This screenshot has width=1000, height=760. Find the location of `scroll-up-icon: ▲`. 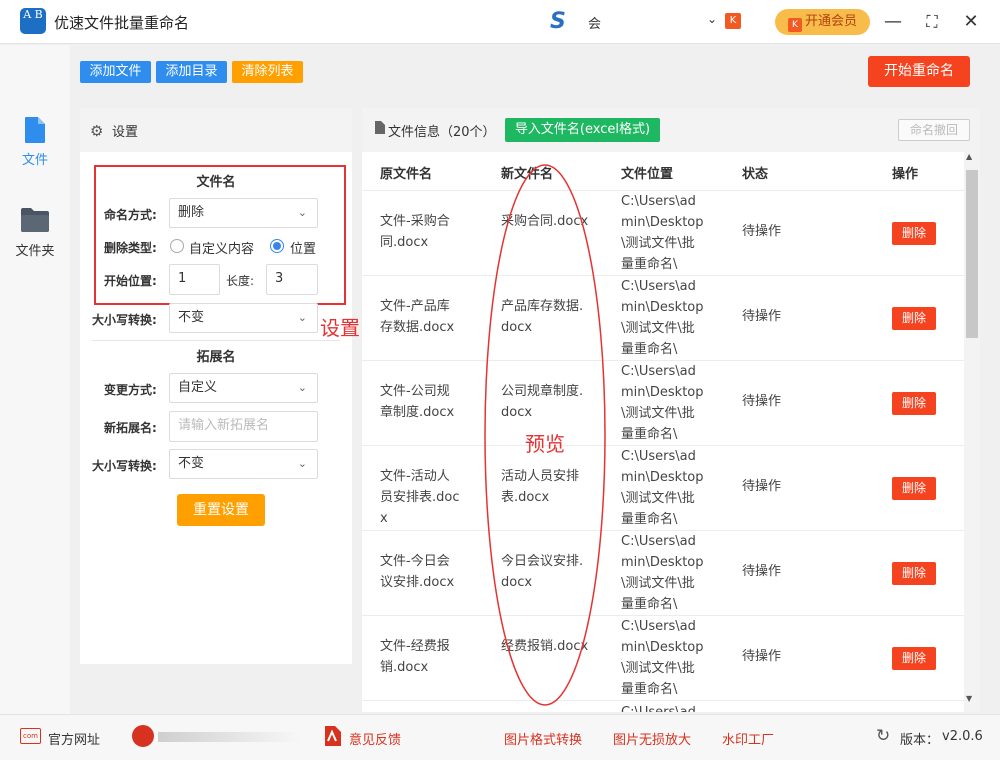

scroll-up-icon: ▲ is located at coordinates (969, 156).